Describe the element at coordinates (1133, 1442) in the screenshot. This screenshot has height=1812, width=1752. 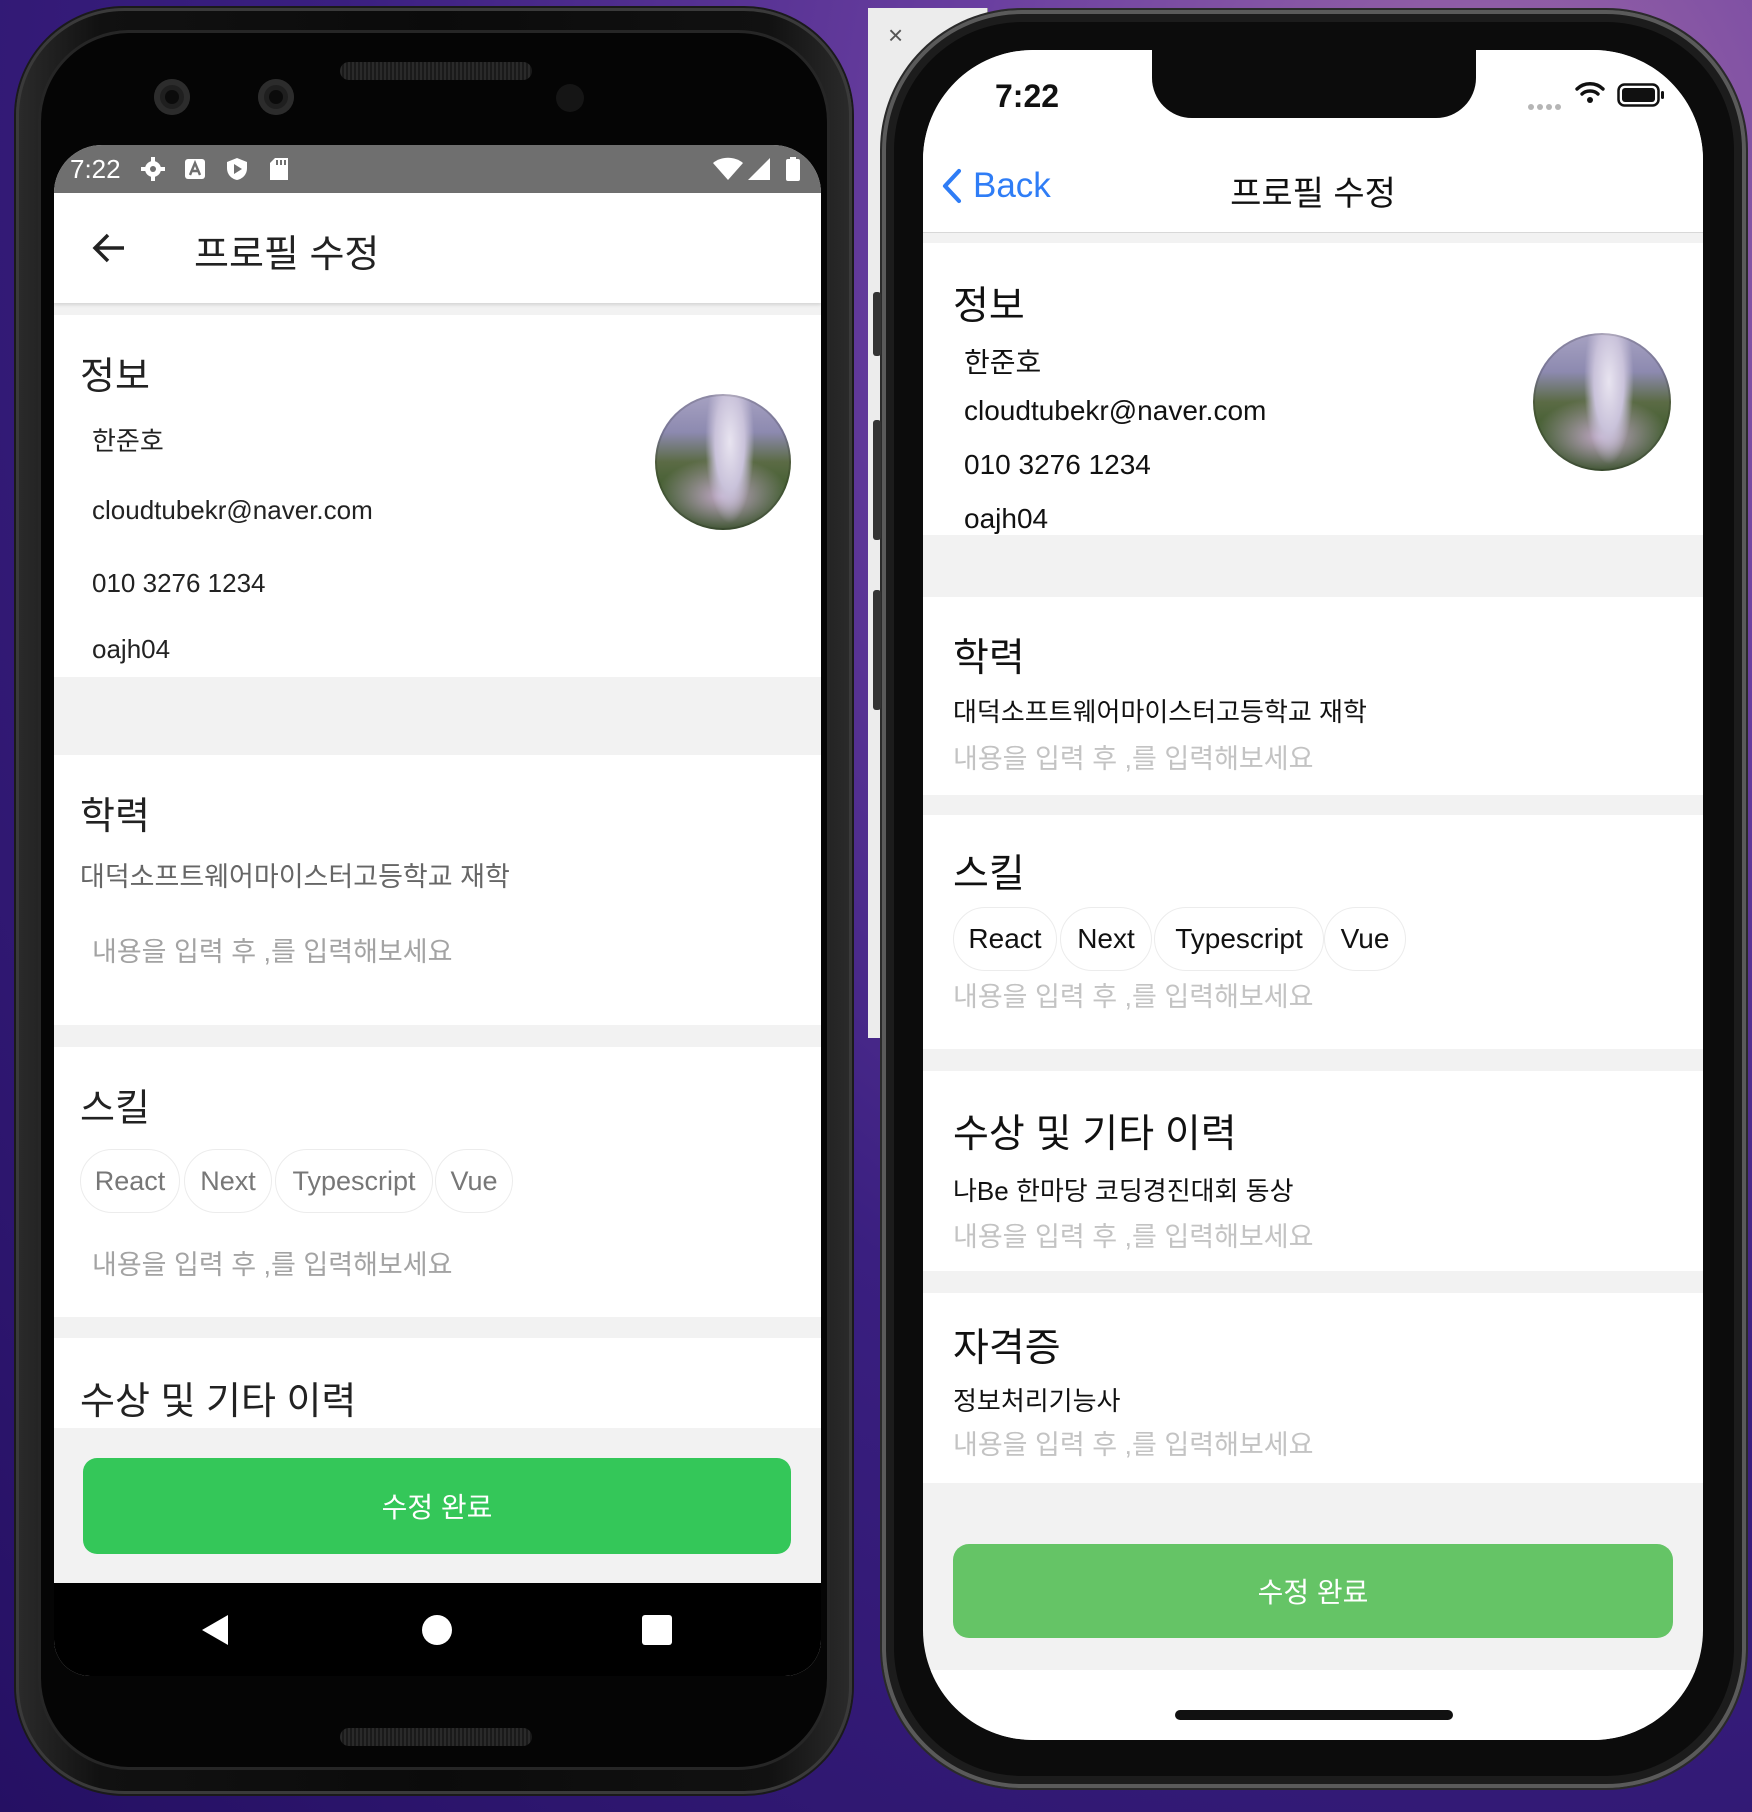
I see `certificates-input: 내용을 입력 후 ,를 입력해보세요` at that location.